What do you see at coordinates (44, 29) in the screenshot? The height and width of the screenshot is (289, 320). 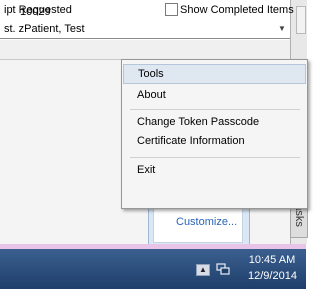 I see `patient-name: st. zPatient, Test` at bounding box center [44, 29].